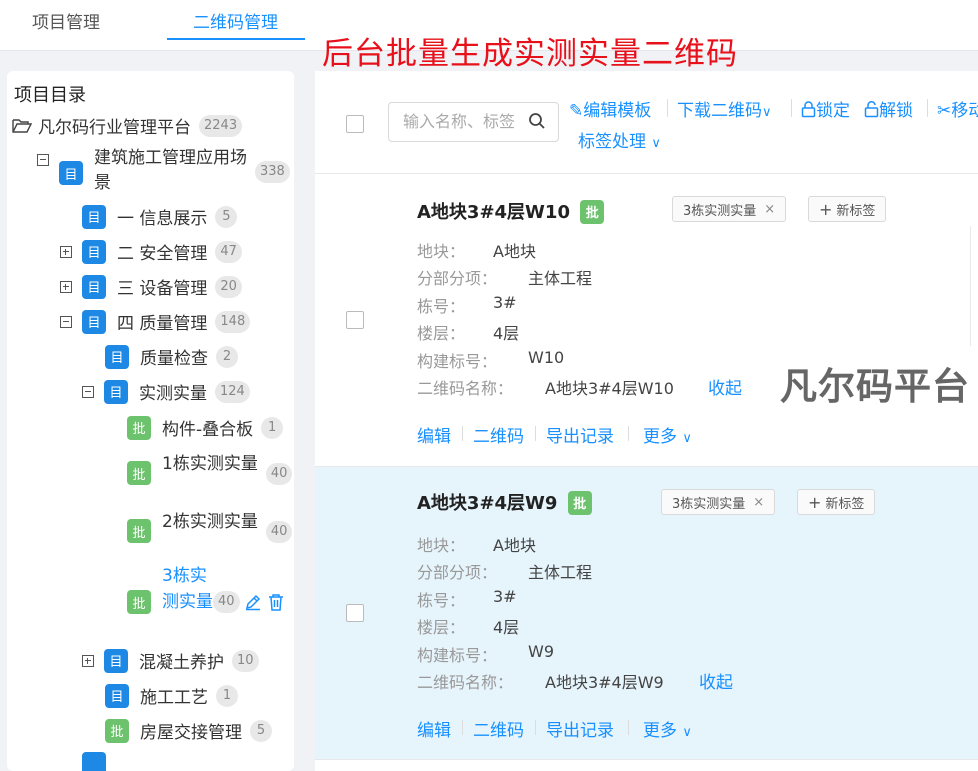 This screenshot has height=771, width=978. What do you see at coordinates (210, 467) in the screenshot?
I see `tree-item-building-1: 批 1栋实测实量 40` at bounding box center [210, 467].